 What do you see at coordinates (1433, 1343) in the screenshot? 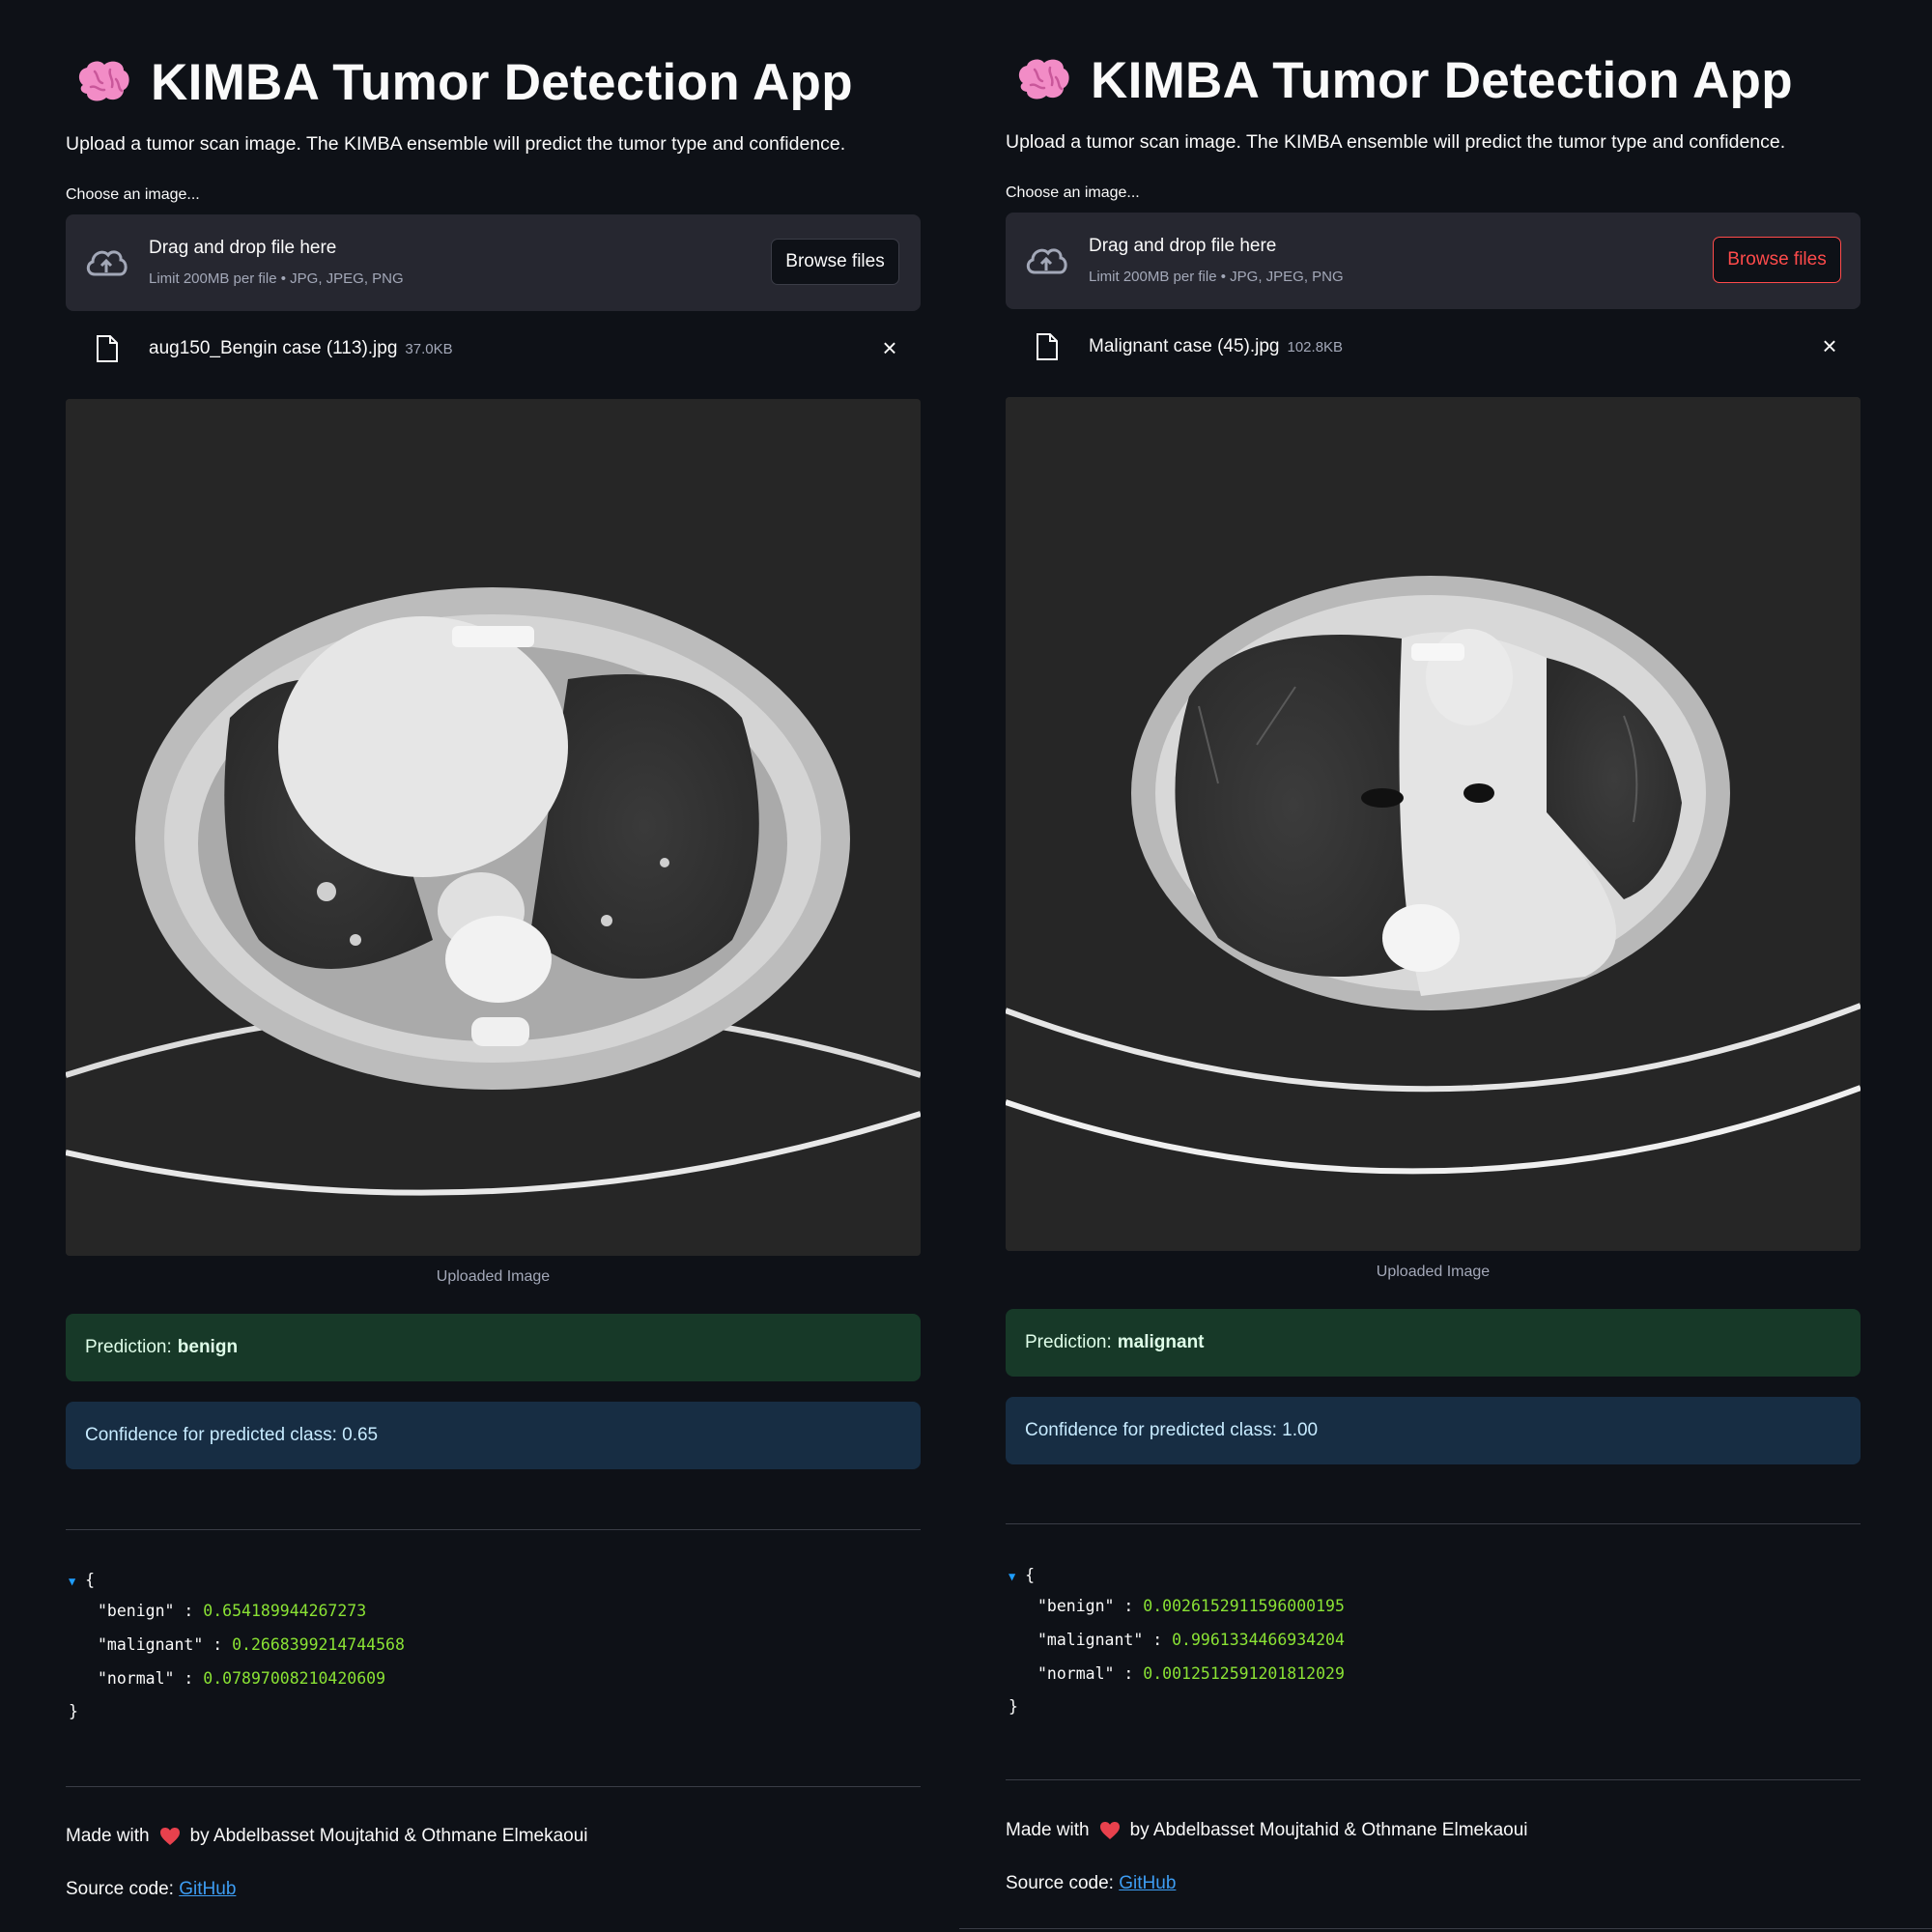
I see `prediction-alert: Prediction: malignant` at bounding box center [1433, 1343].